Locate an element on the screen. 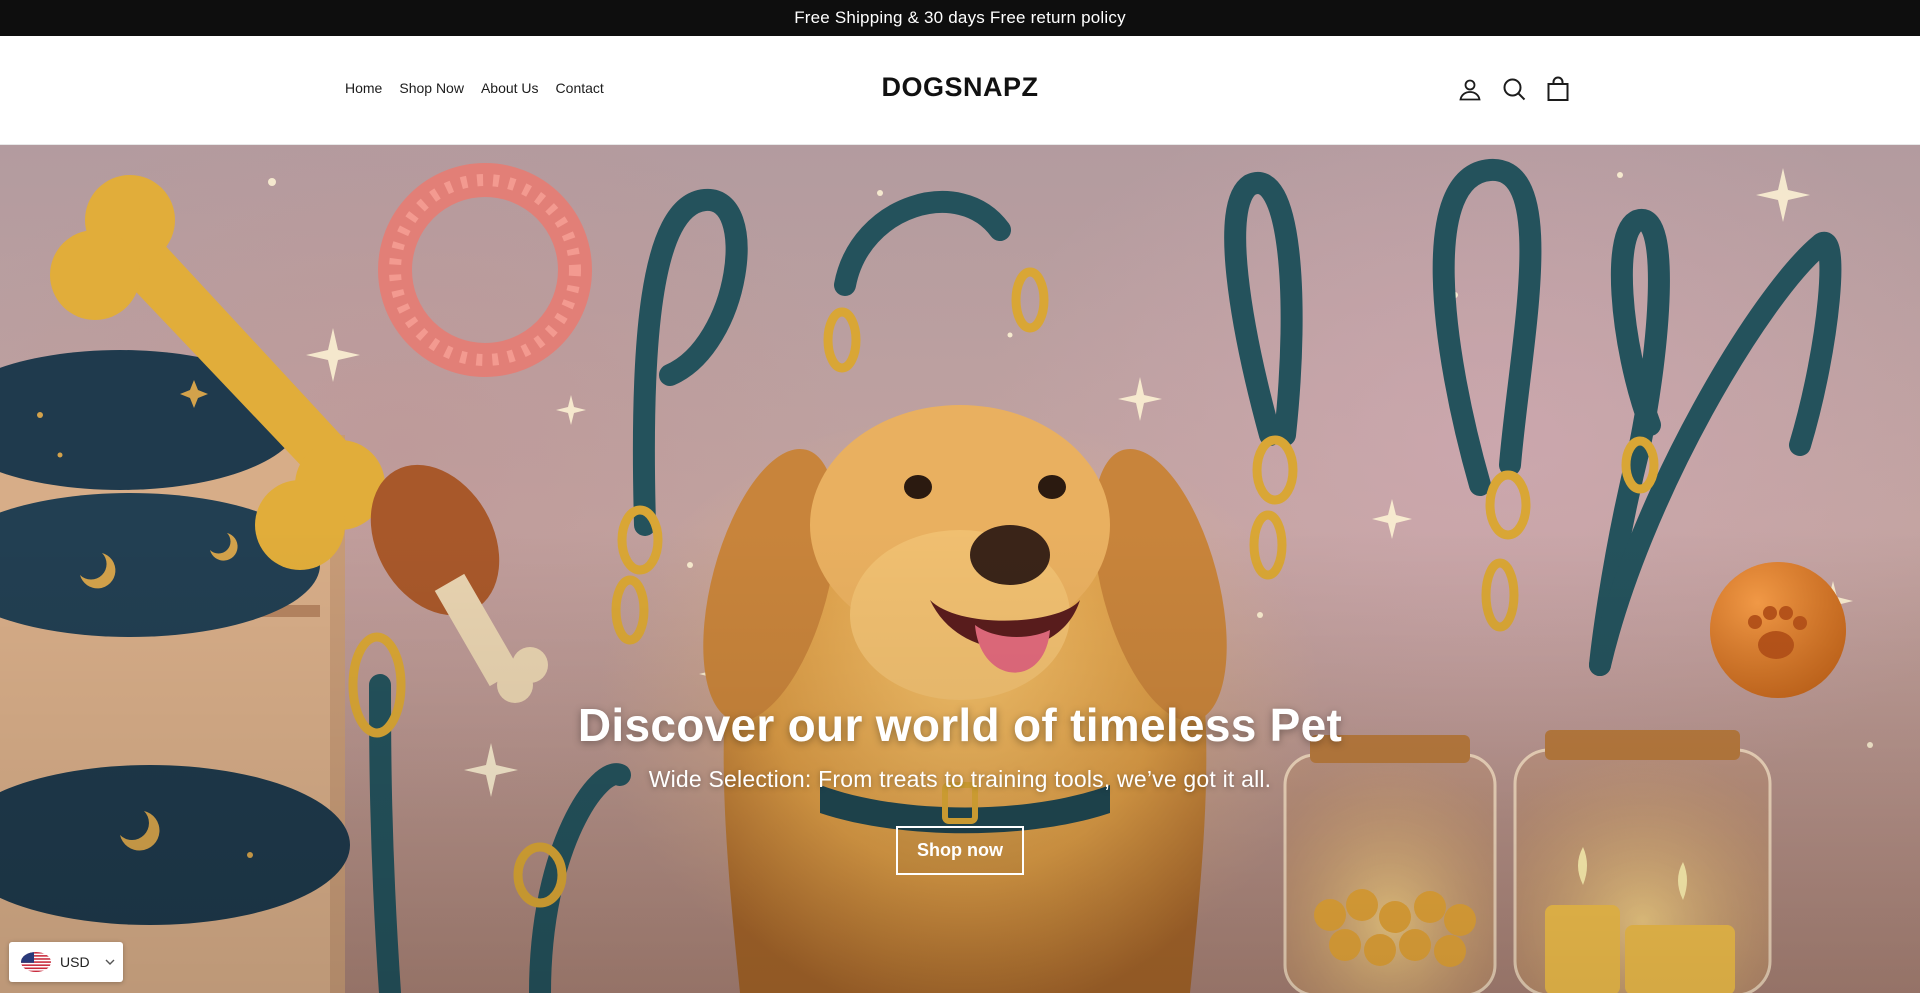 The width and height of the screenshot is (1920, 993). currency-code: USD is located at coordinates (75, 962).